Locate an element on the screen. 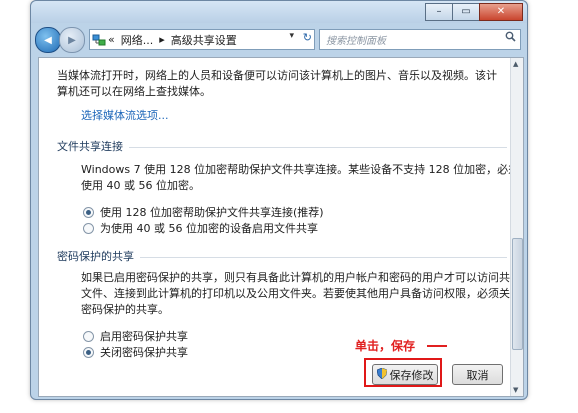 The height and width of the screenshot is (413, 578). password-sharing-option-on: 启用密码保护共享 is located at coordinates (135, 336).